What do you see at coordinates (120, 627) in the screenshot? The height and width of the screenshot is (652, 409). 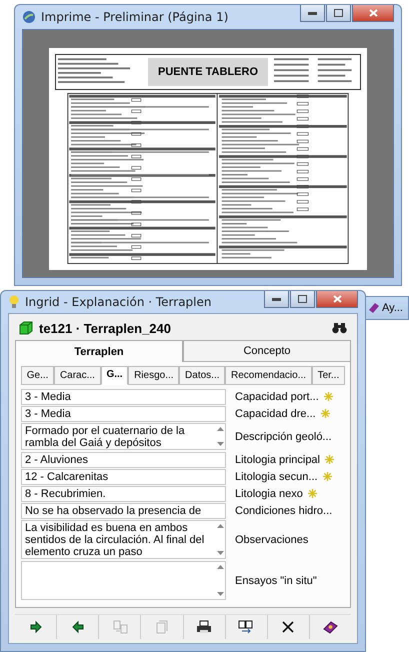 I see `document-arrow-icon` at bounding box center [120, 627].